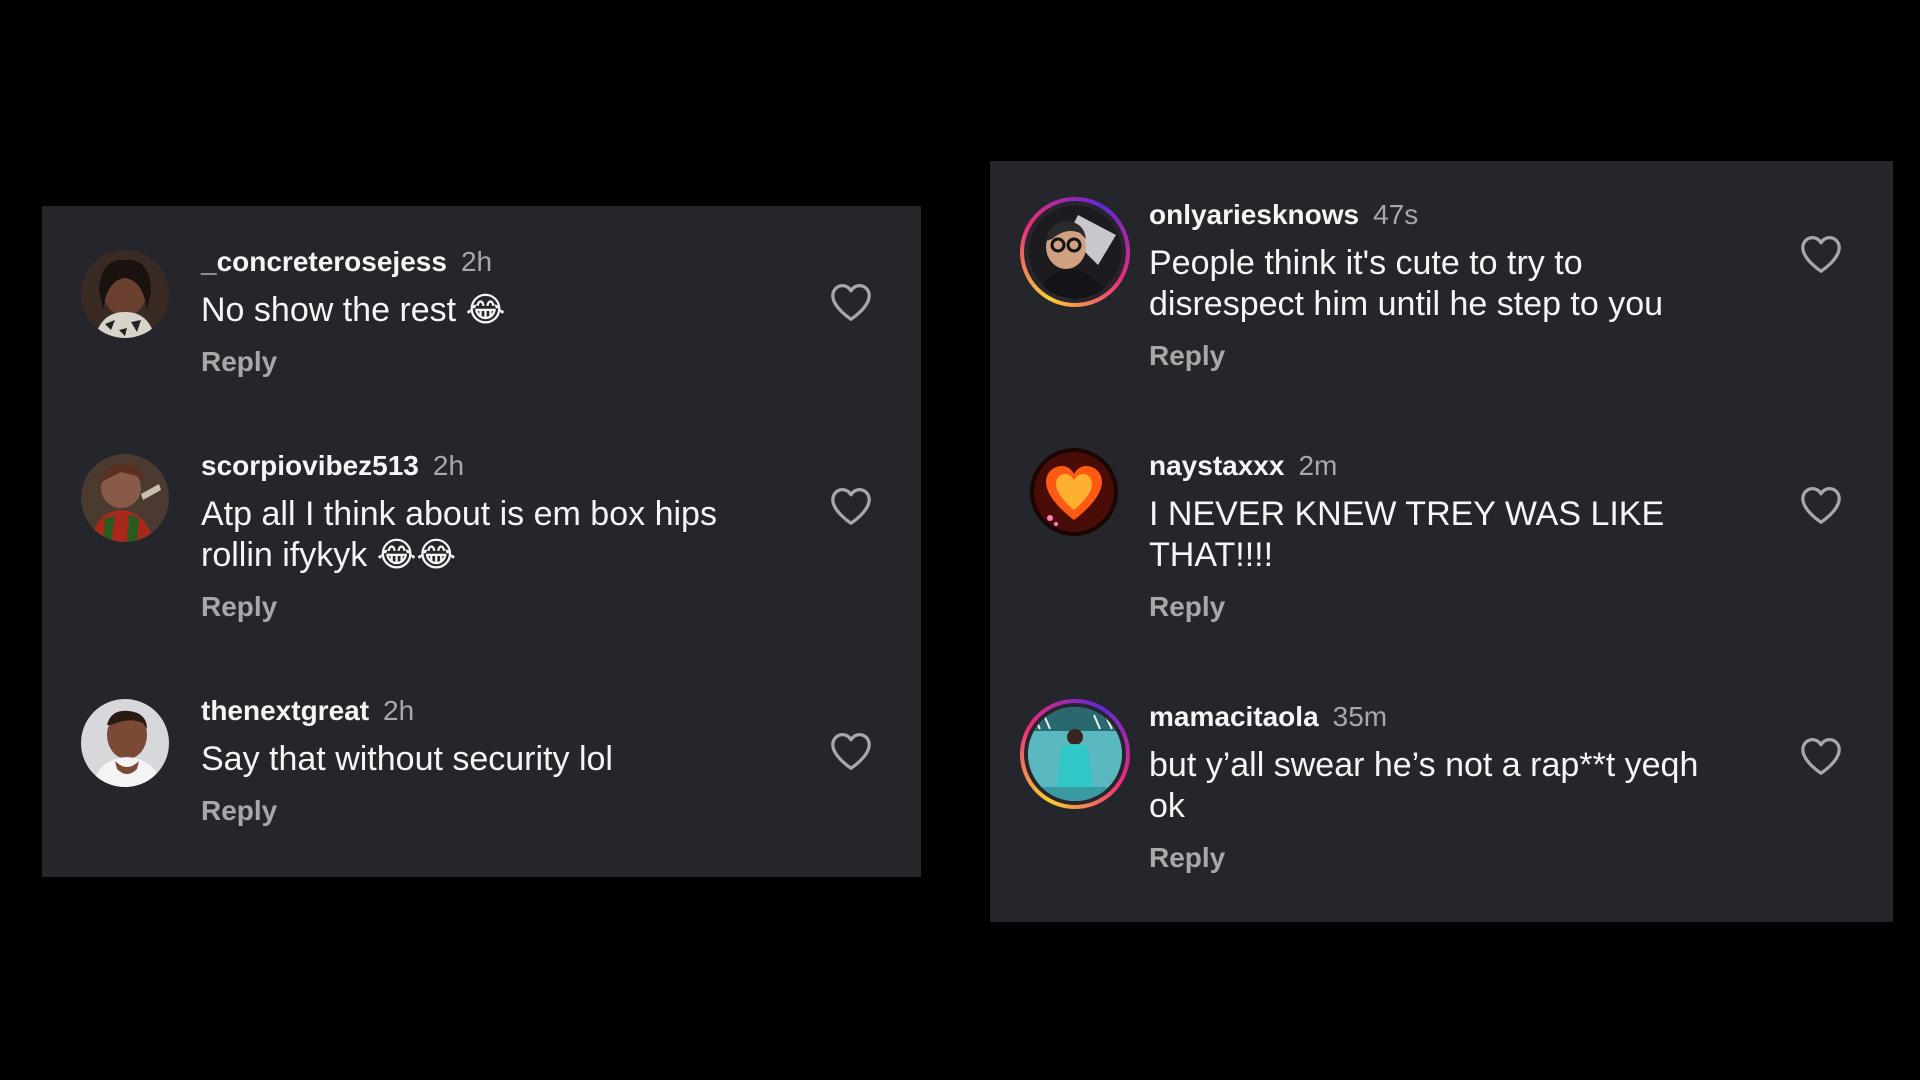  Describe the element at coordinates (407, 759) in the screenshot. I see `comment-text: Say that without security lol` at that location.